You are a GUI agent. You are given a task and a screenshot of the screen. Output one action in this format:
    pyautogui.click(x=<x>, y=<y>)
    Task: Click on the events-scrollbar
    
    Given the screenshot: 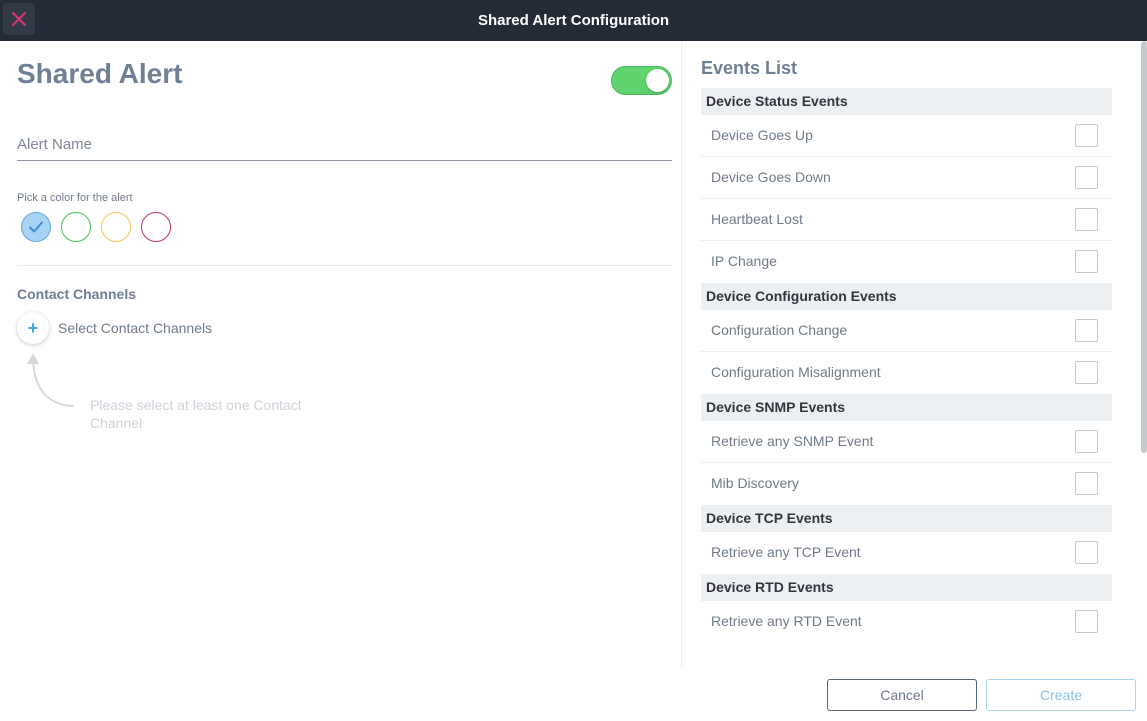 What is the action you would take?
    pyautogui.click(x=1144, y=354)
    